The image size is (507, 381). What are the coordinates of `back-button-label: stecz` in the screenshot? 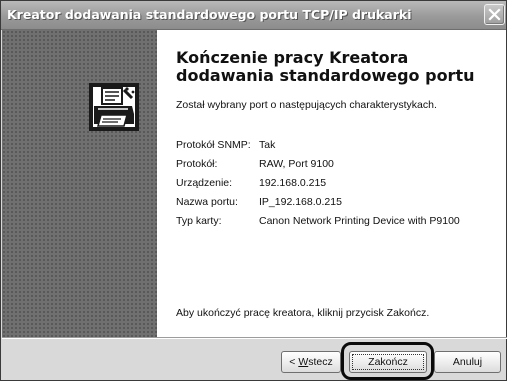 It's located at (320, 362).